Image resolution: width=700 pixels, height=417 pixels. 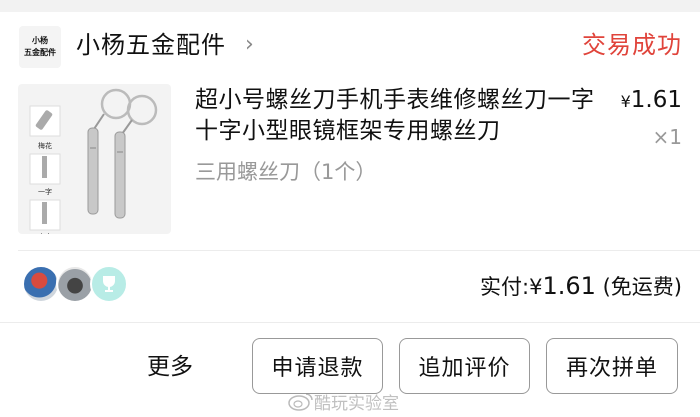 I want to click on trophy-icon, so click(x=109, y=284).